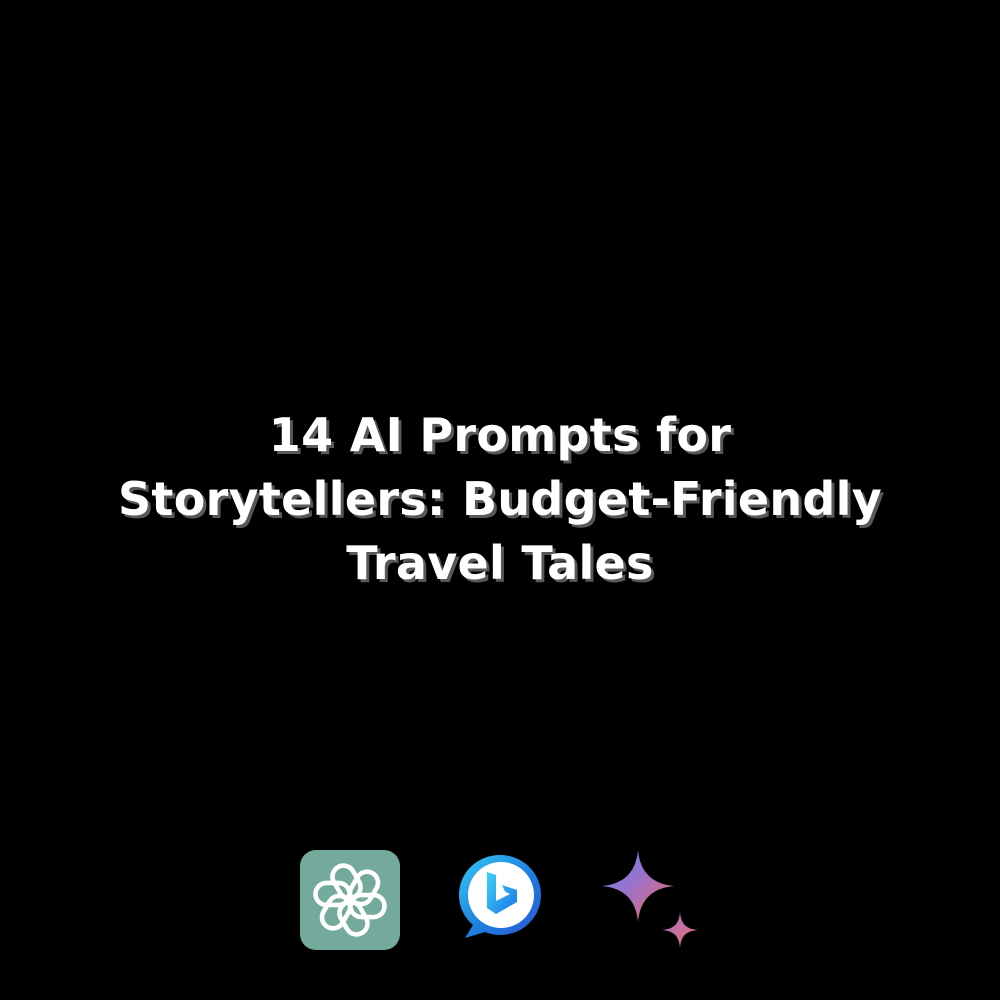 Image resolution: width=1000 pixels, height=1000 pixels. I want to click on title-line-3: Travel Tales, so click(500, 563).